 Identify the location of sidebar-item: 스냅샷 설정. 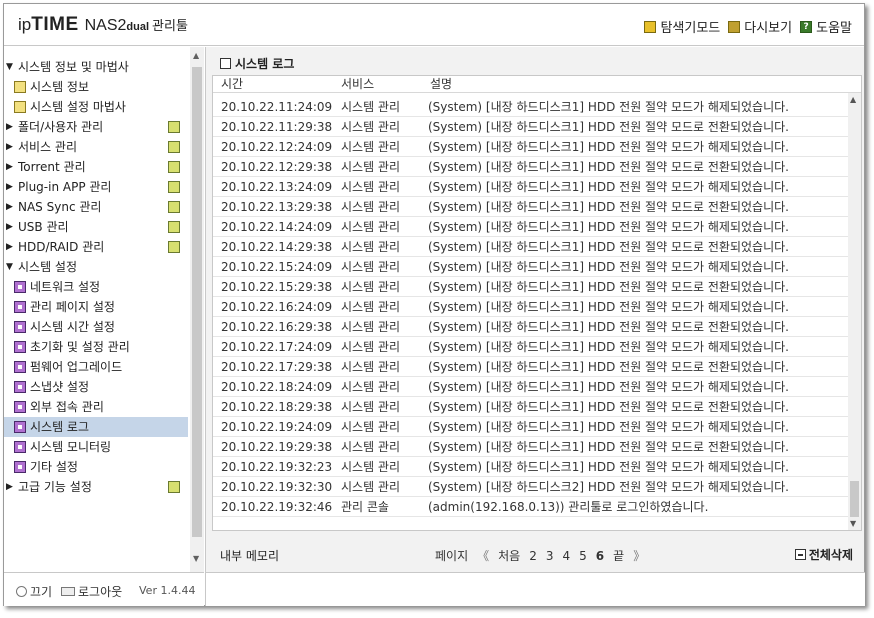
(96, 387).